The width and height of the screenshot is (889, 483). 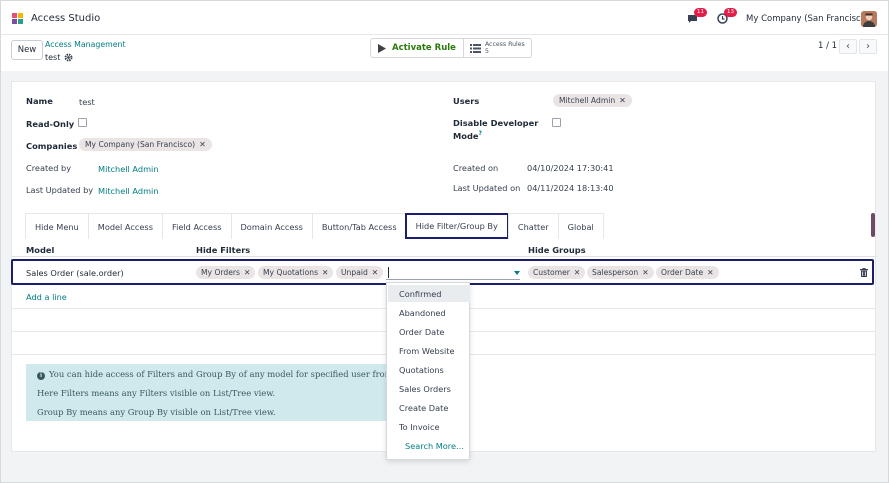 What do you see at coordinates (467, 135) in the screenshot?
I see `devmode-label-2: Mode?` at bounding box center [467, 135].